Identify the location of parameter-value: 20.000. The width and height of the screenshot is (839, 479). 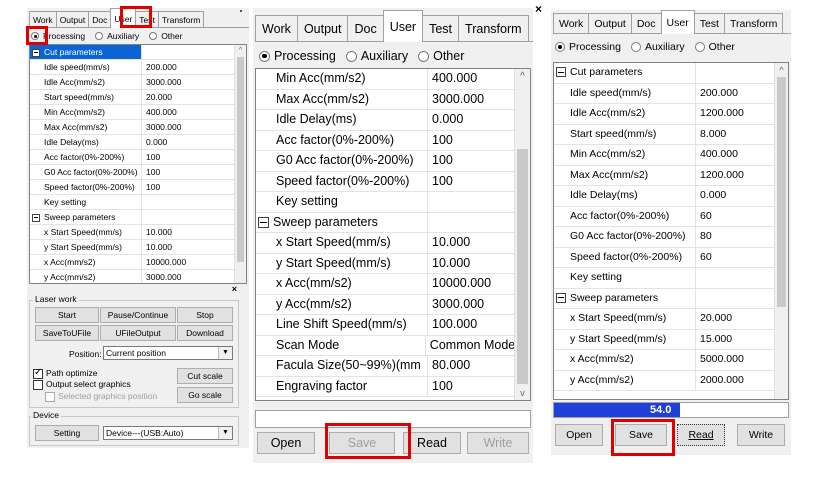
(157, 97).